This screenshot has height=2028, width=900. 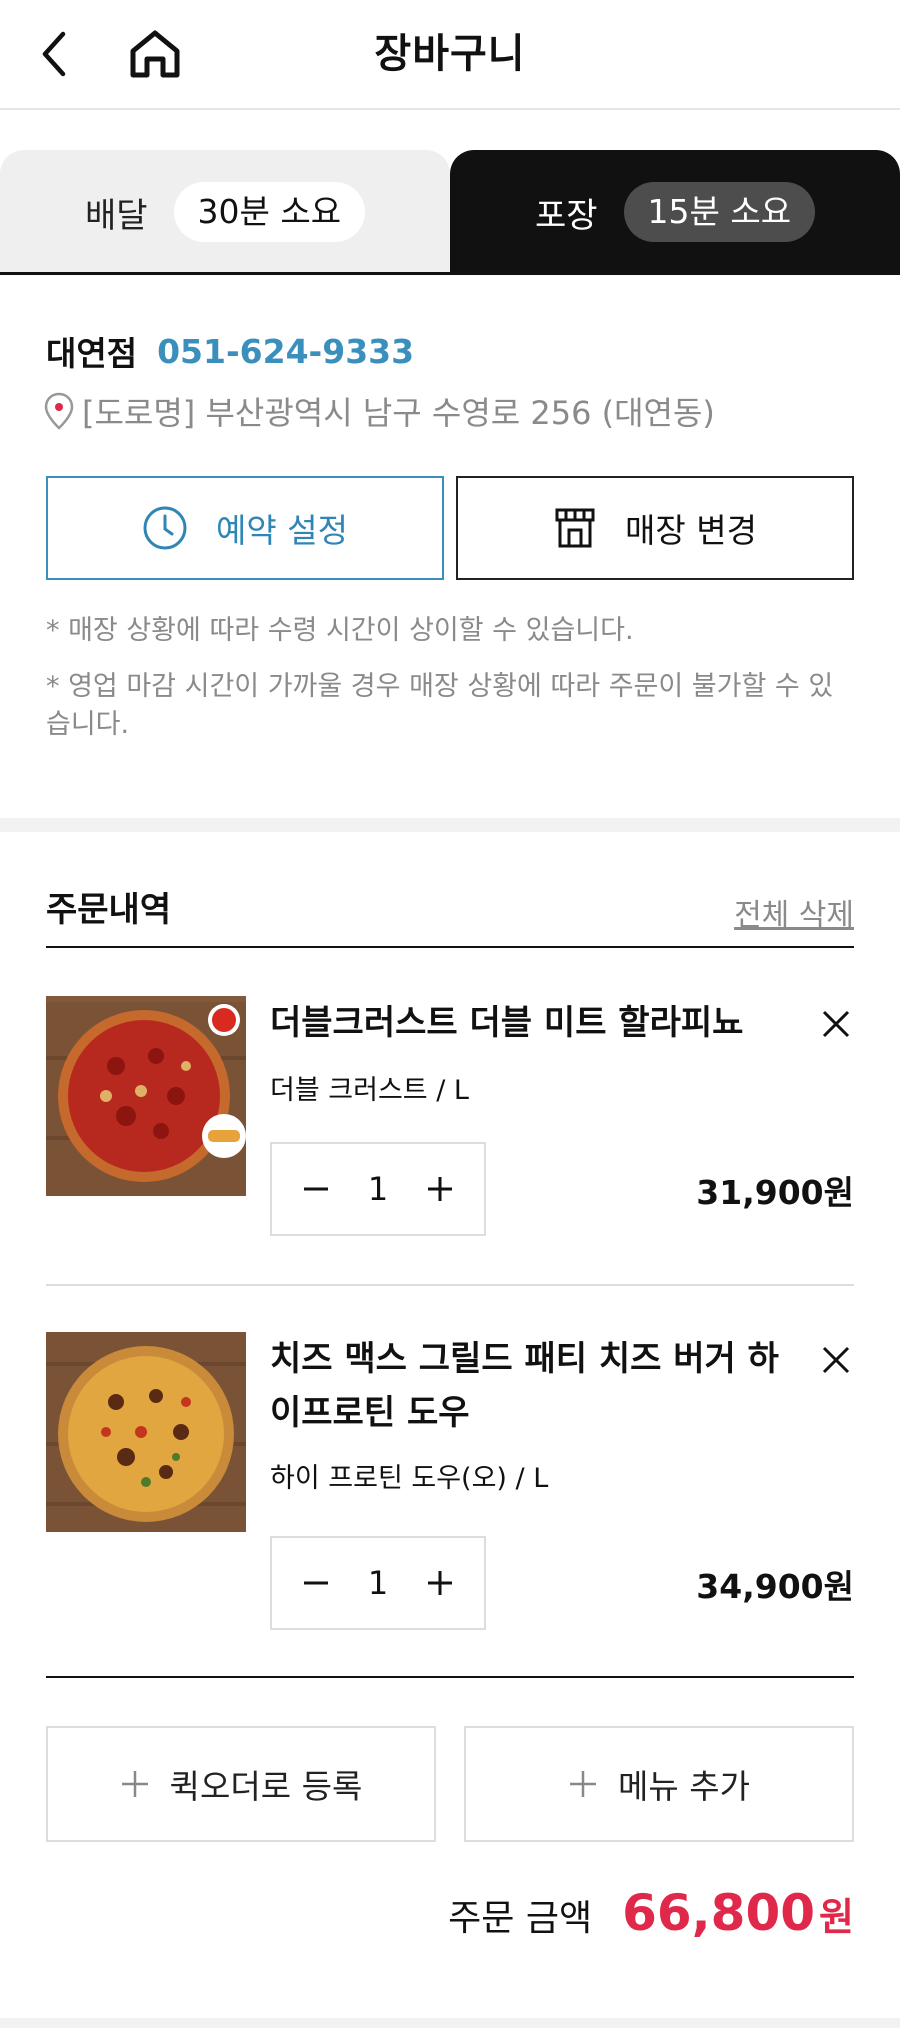 I want to click on page-title: 장바구니, so click(x=450, y=54).